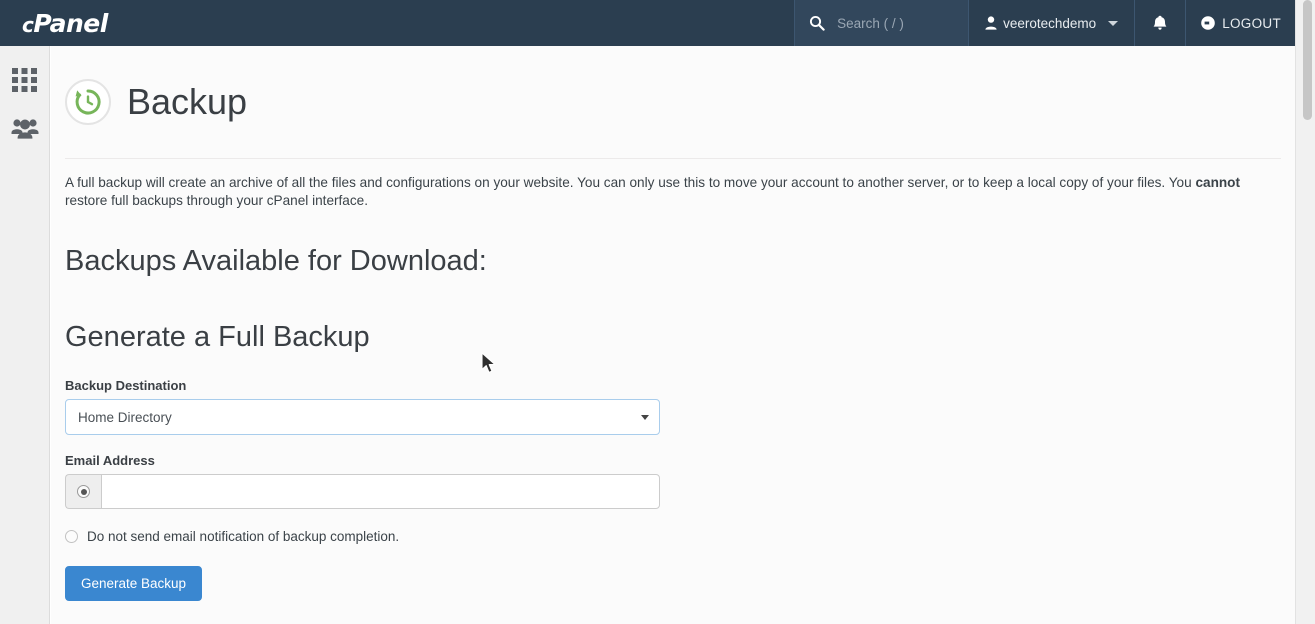 The width and height of the screenshot is (1315, 624). Describe the element at coordinates (380, 492) in the screenshot. I see `email-address-input` at that location.